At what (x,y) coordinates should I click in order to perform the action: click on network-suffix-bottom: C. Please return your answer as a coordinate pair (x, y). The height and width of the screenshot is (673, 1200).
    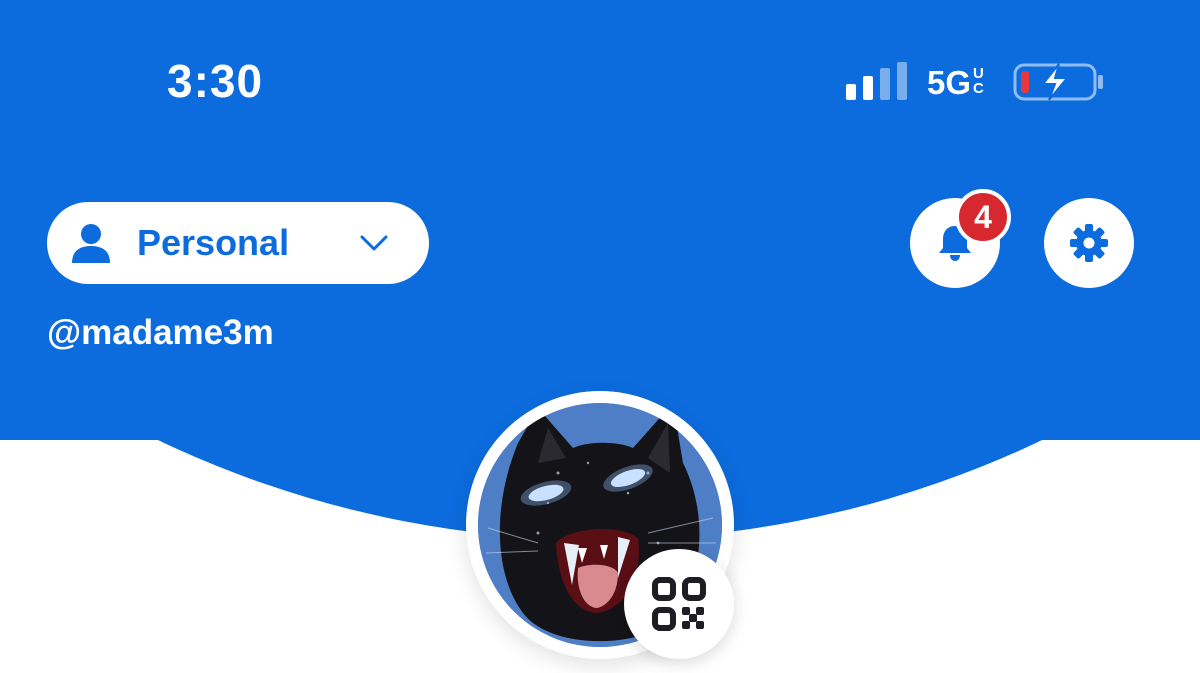
    Looking at the image, I should click on (978, 88).